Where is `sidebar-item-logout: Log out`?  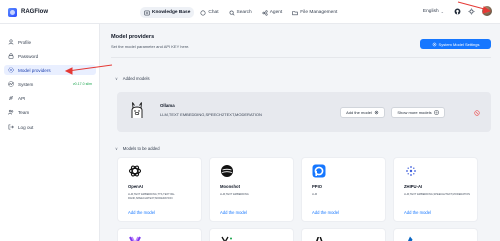
sidebar-item-logout: Log out is located at coordinates (50, 127).